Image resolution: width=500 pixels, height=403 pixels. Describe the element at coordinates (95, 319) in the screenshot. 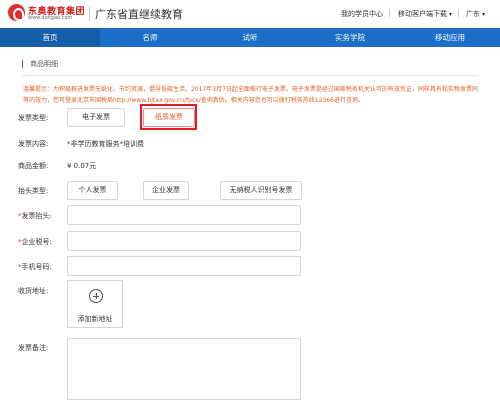

I see `add-address-label: 添加新地址` at that location.